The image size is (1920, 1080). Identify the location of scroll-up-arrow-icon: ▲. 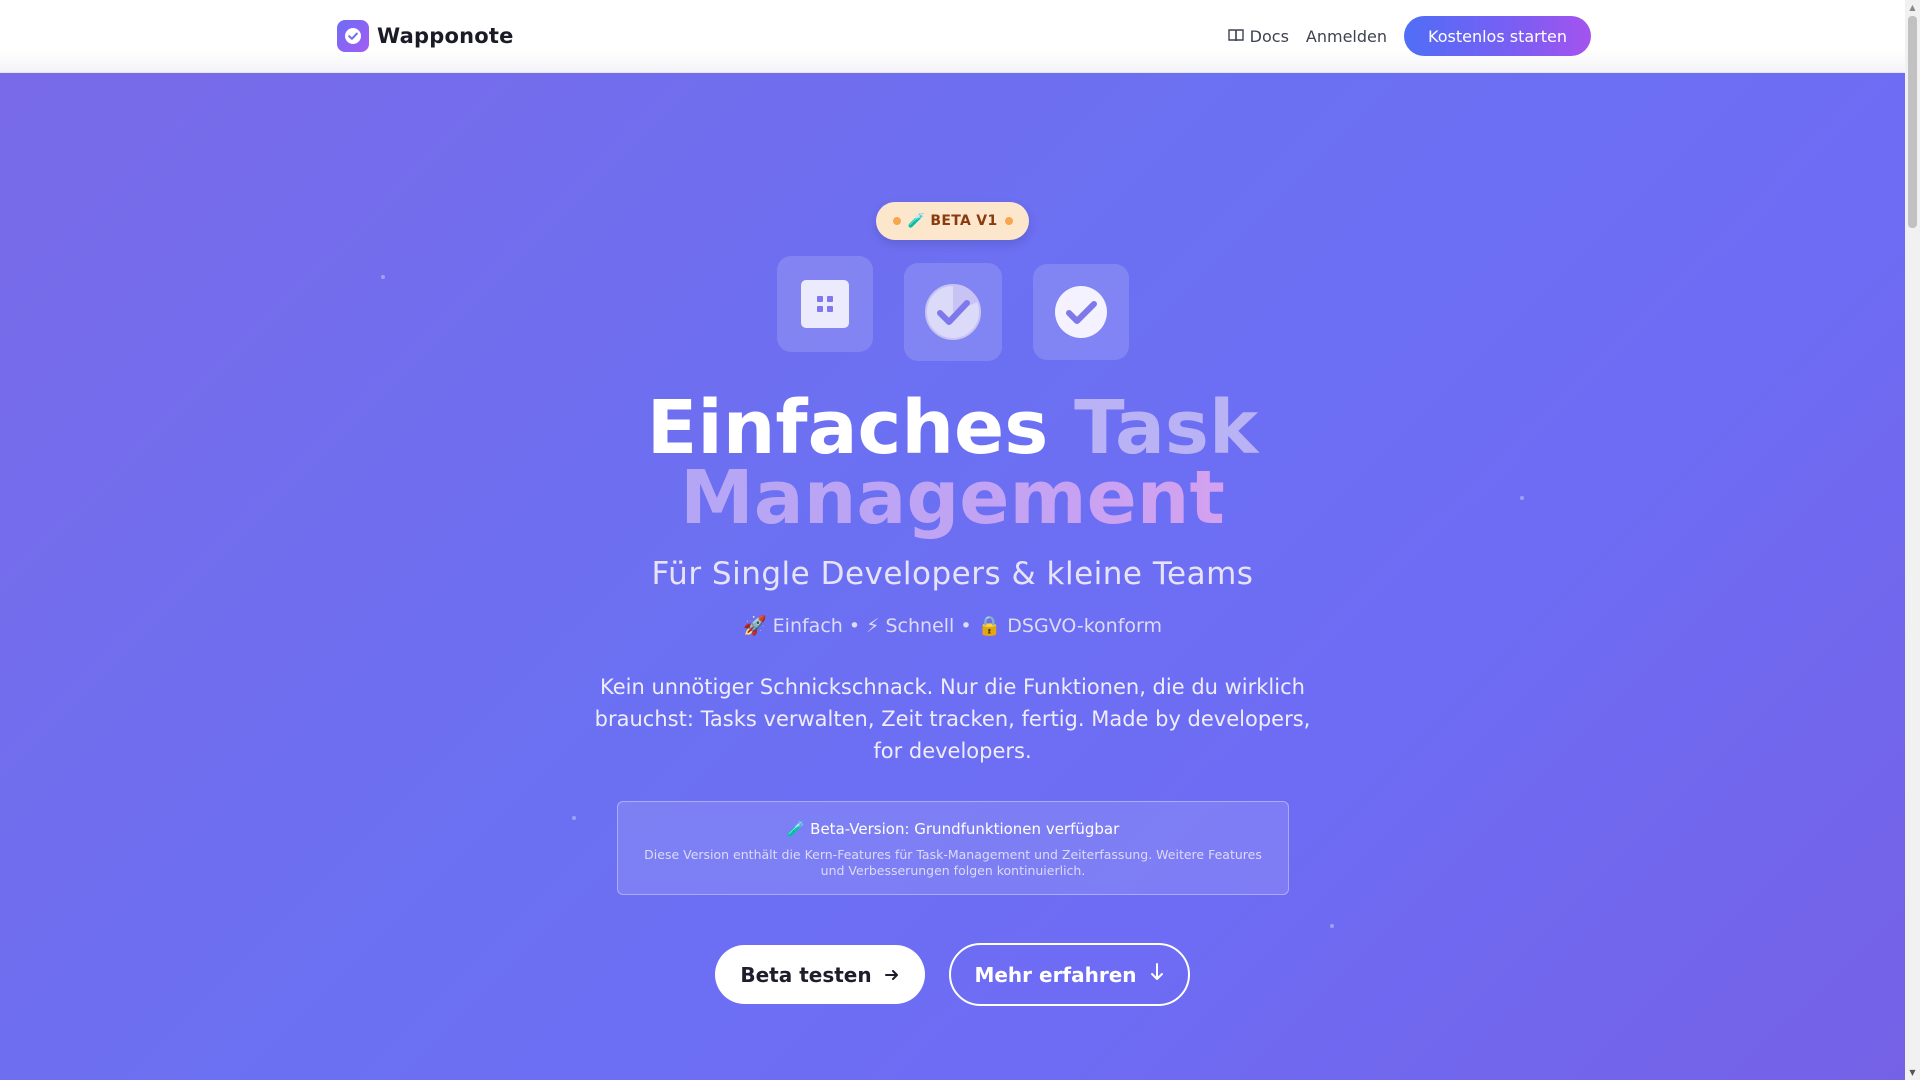
(1912, 7).